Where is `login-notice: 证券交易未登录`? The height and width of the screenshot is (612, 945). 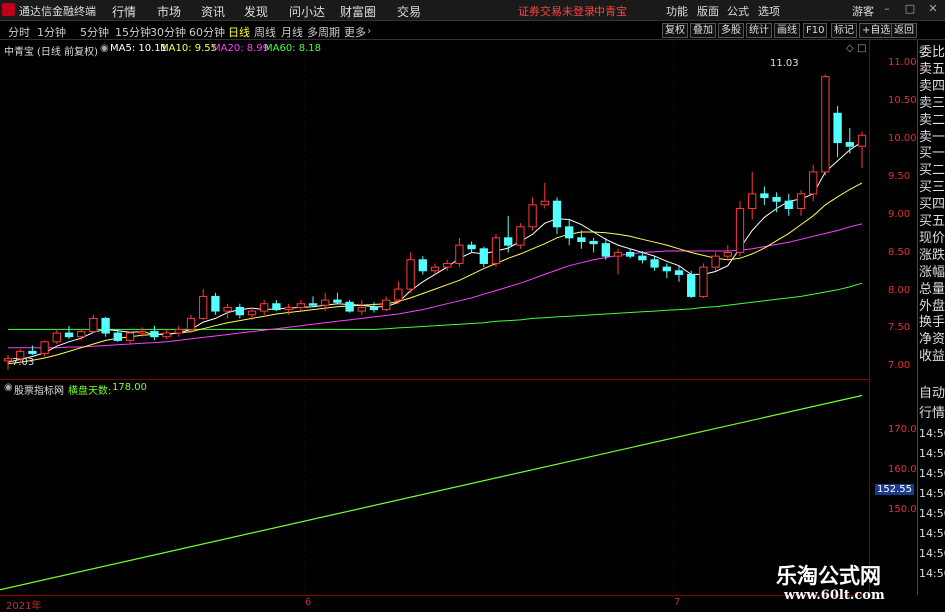
login-notice: 证券交易未登录 is located at coordinates (556, 11).